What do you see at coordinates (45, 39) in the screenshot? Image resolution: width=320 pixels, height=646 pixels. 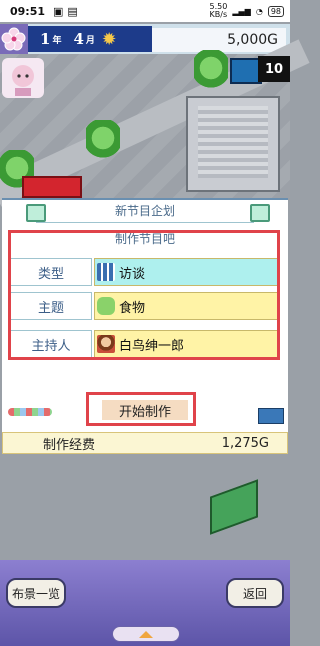 I see `year-value: 1` at bounding box center [45, 39].